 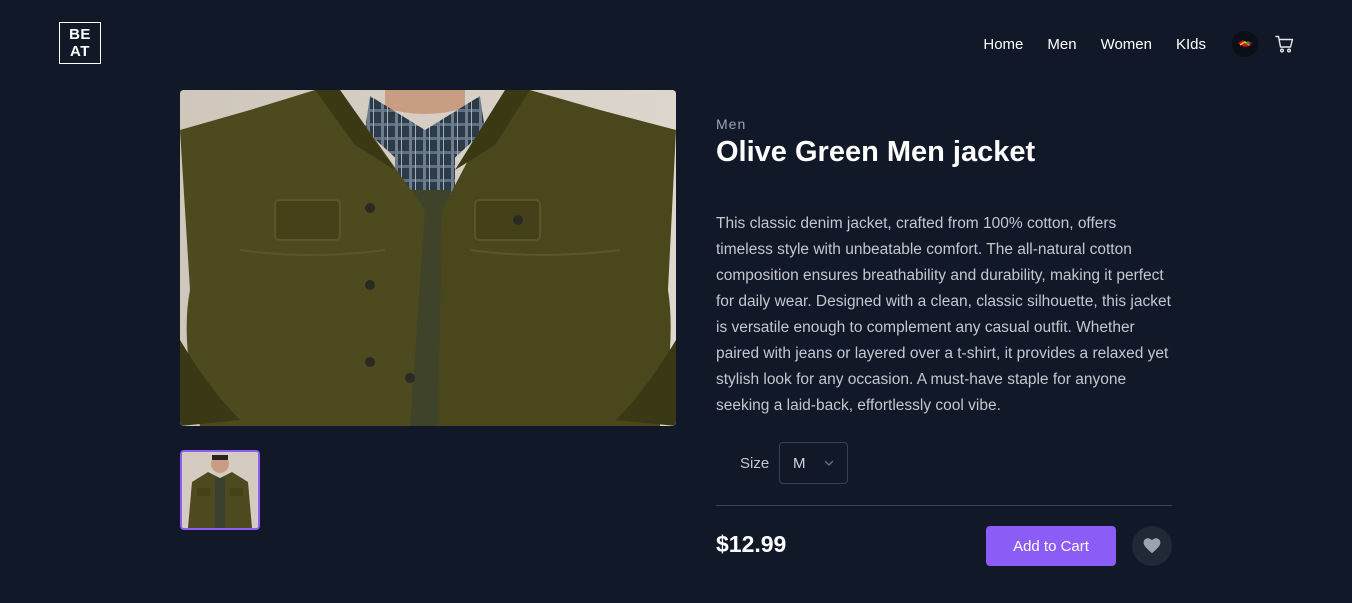 I want to click on chevron-down-icon, so click(x=829, y=463).